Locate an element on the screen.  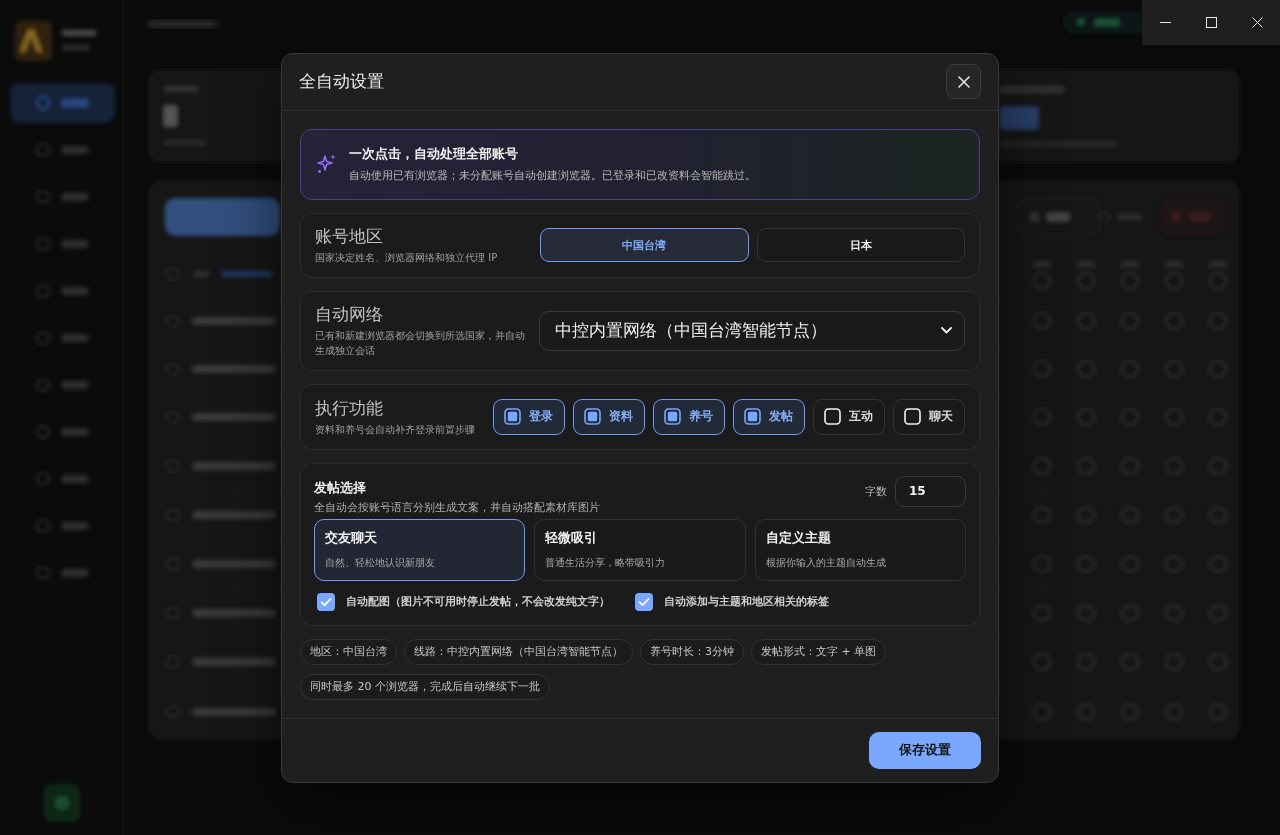
option-checkbox: 自动配图（图片不可用时停止发帖，不会改发纯文字） is located at coordinates (463, 601).